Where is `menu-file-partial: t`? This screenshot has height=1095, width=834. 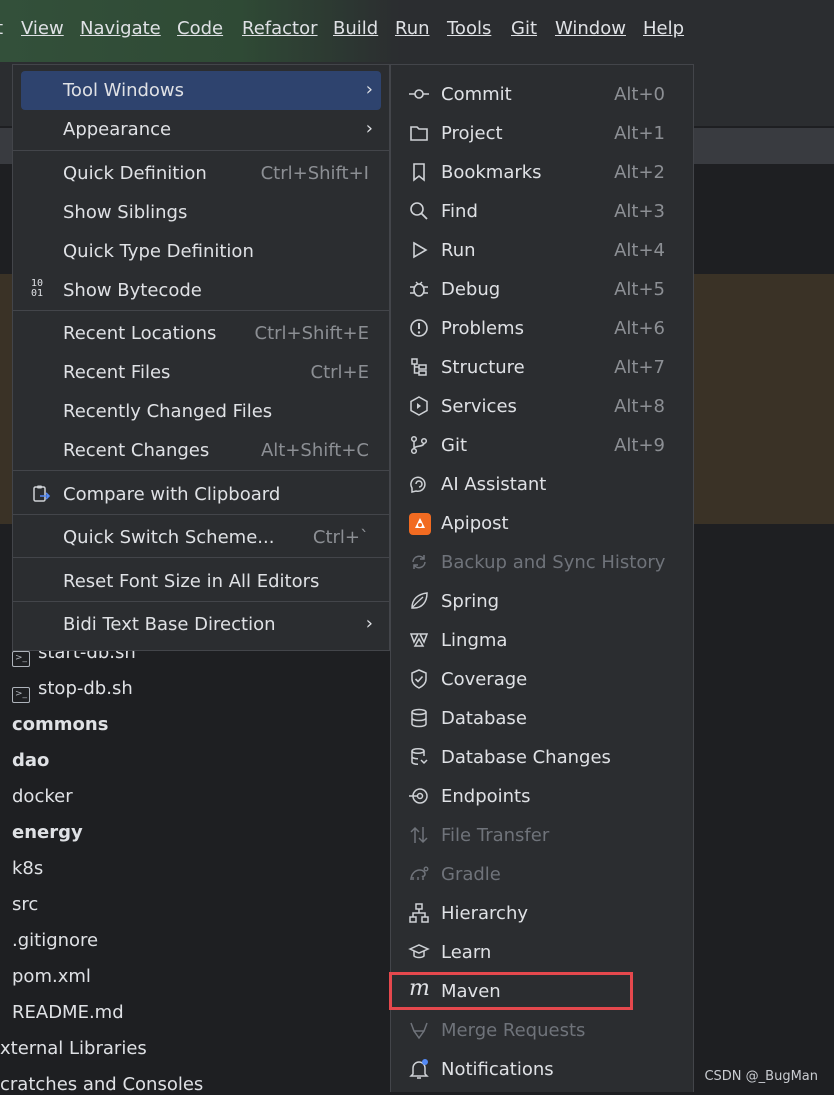 menu-file-partial: t is located at coordinates (1, 28).